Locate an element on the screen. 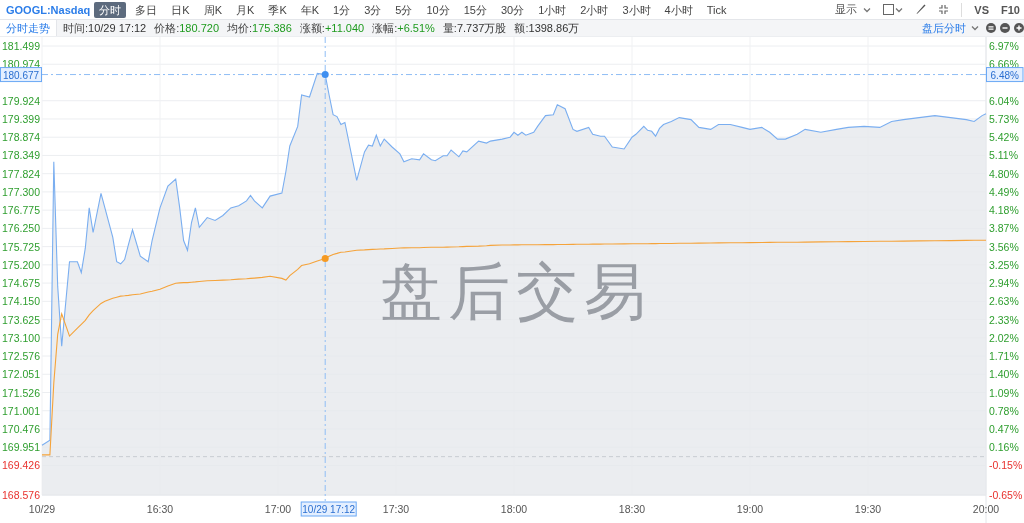 This screenshot has width=1024, height=523. period-tab: 月K is located at coordinates (245, 9).